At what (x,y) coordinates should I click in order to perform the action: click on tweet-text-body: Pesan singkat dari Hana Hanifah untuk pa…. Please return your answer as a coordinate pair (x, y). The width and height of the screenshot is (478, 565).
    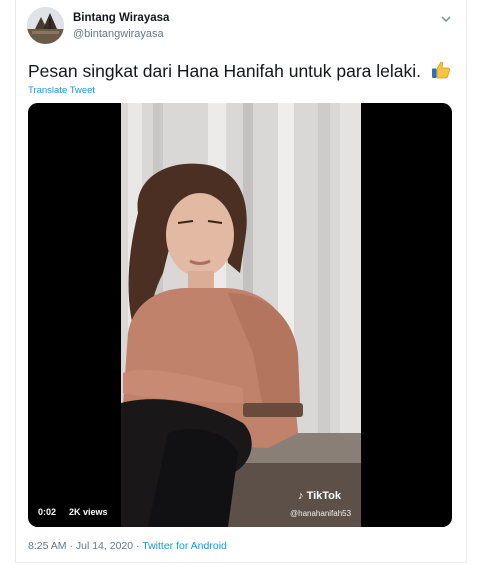
    Looking at the image, I should click on (225, 71).